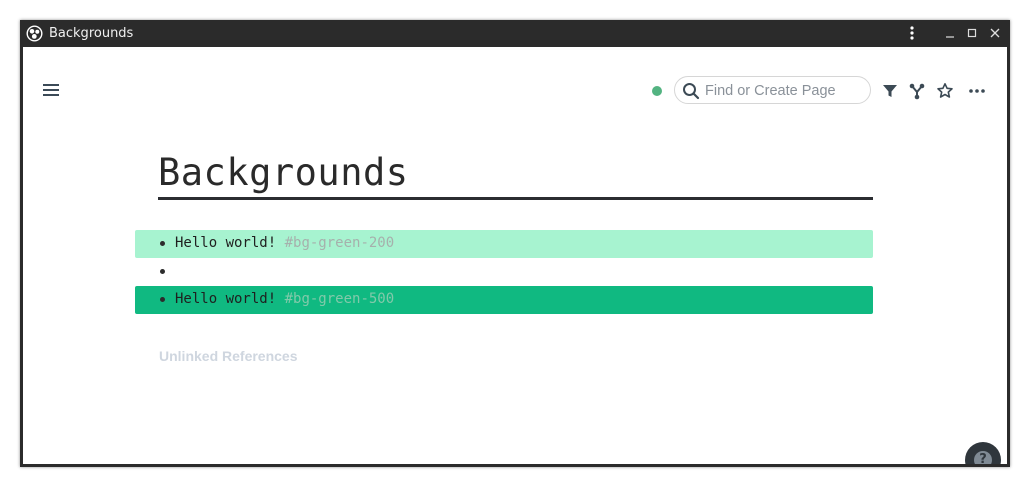 The image size is (1030, 487). Describe the element at coordinates (91, 33) in the screenshot. I see `window-title: Backgrounds` at that location.